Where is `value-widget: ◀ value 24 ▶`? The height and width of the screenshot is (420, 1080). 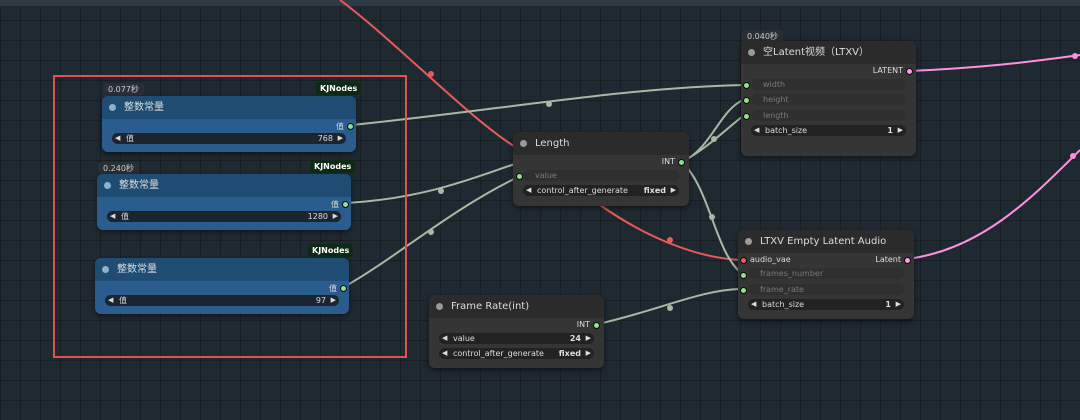 value-widget: ◀ value 24 ▶ is located at coordinates (516, 338).